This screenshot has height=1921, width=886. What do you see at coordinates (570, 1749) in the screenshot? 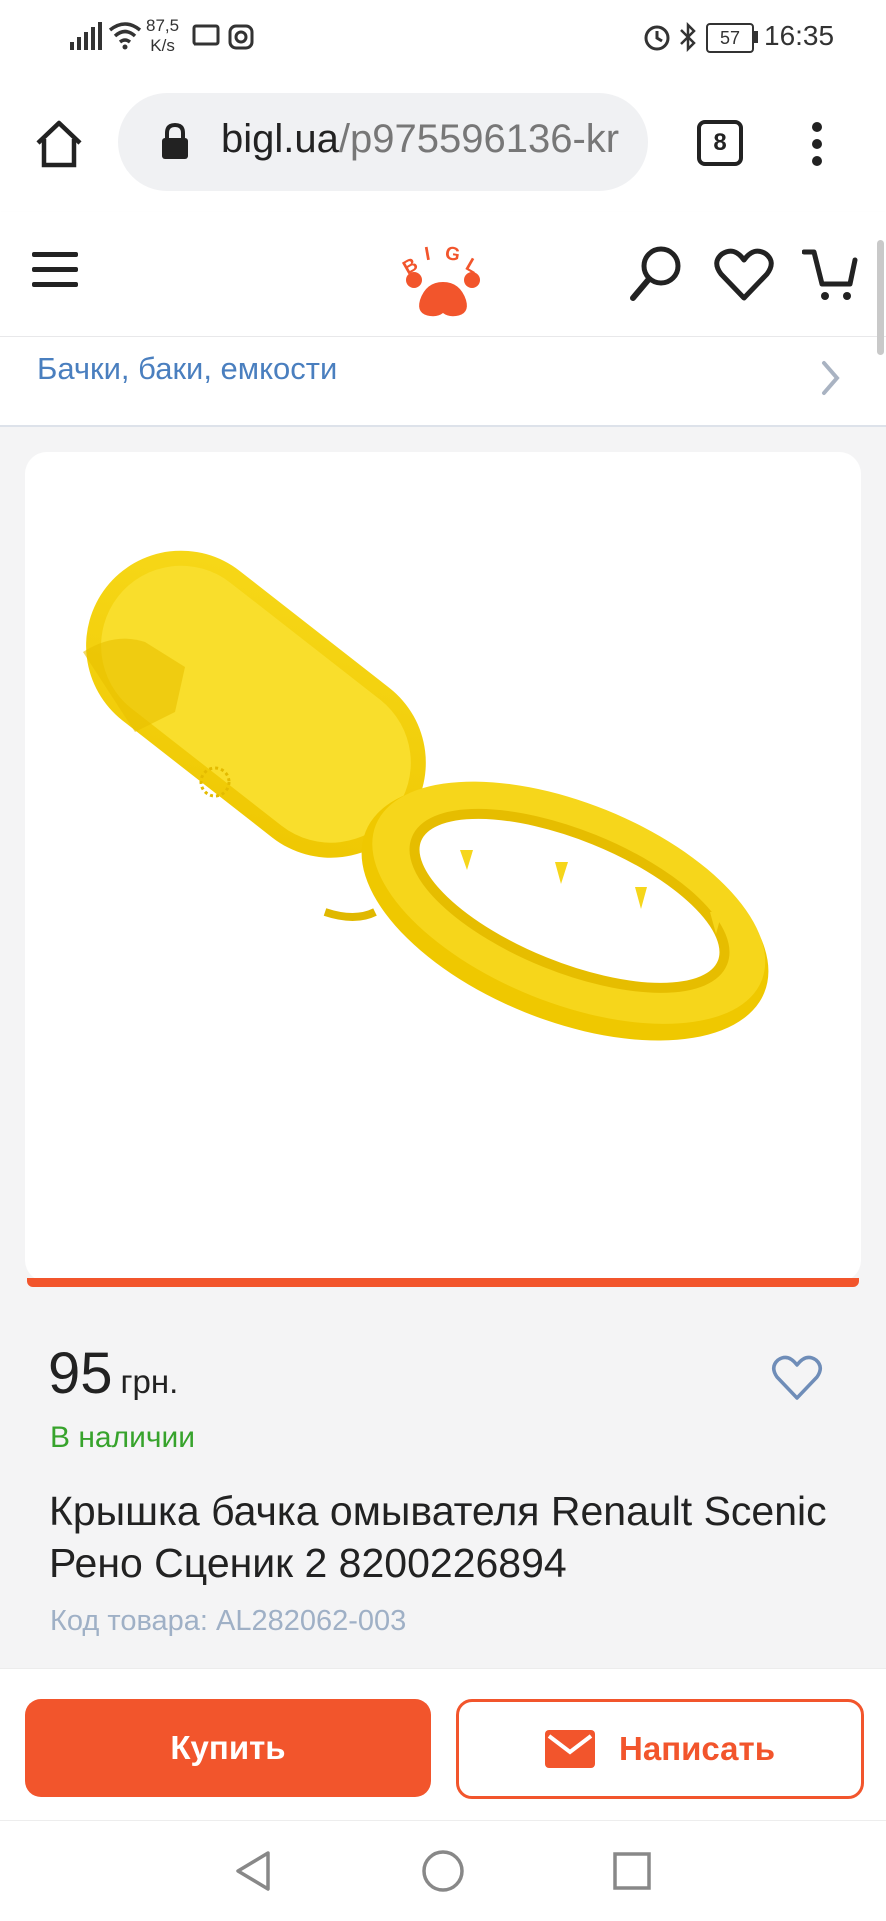
I see `envelope-icon` at bounding box center [570, 1749].